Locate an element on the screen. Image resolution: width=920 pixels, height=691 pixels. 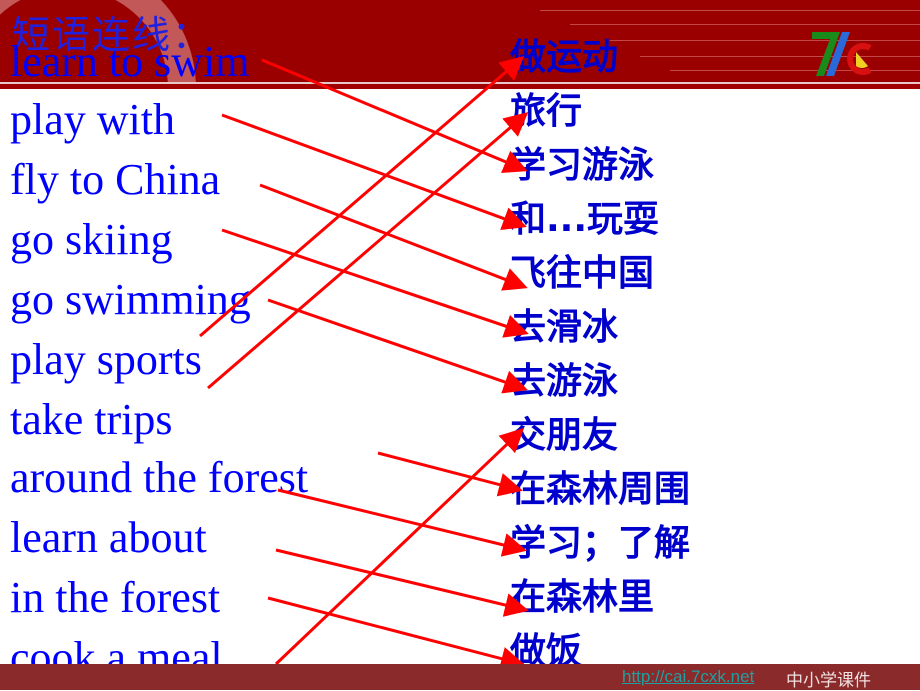
english-phrase: go skiing is located at coordinates (91, 239).